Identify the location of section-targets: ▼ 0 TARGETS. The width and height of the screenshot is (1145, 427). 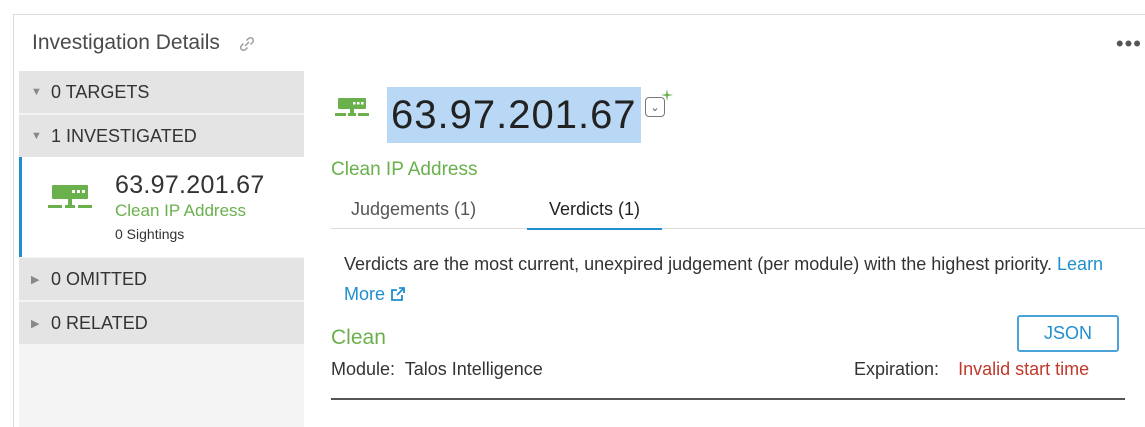
(161, 92).